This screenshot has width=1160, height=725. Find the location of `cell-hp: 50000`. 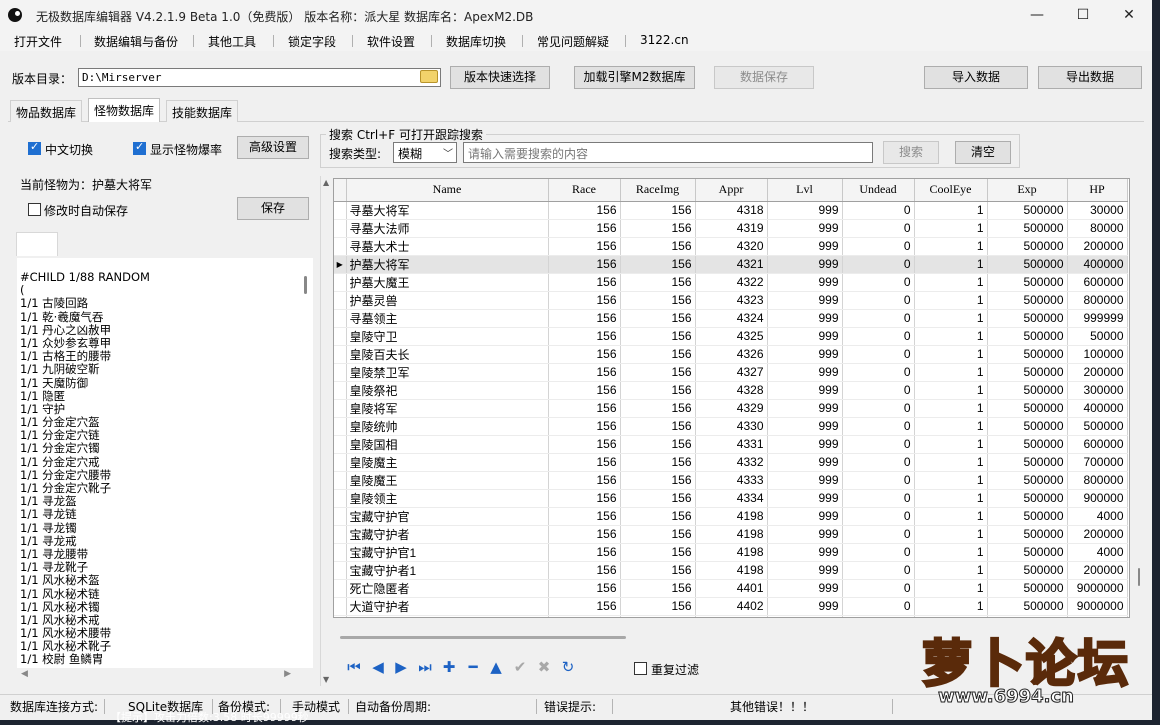

cell-hp: 50000 is located at coordinates (1097, 336).